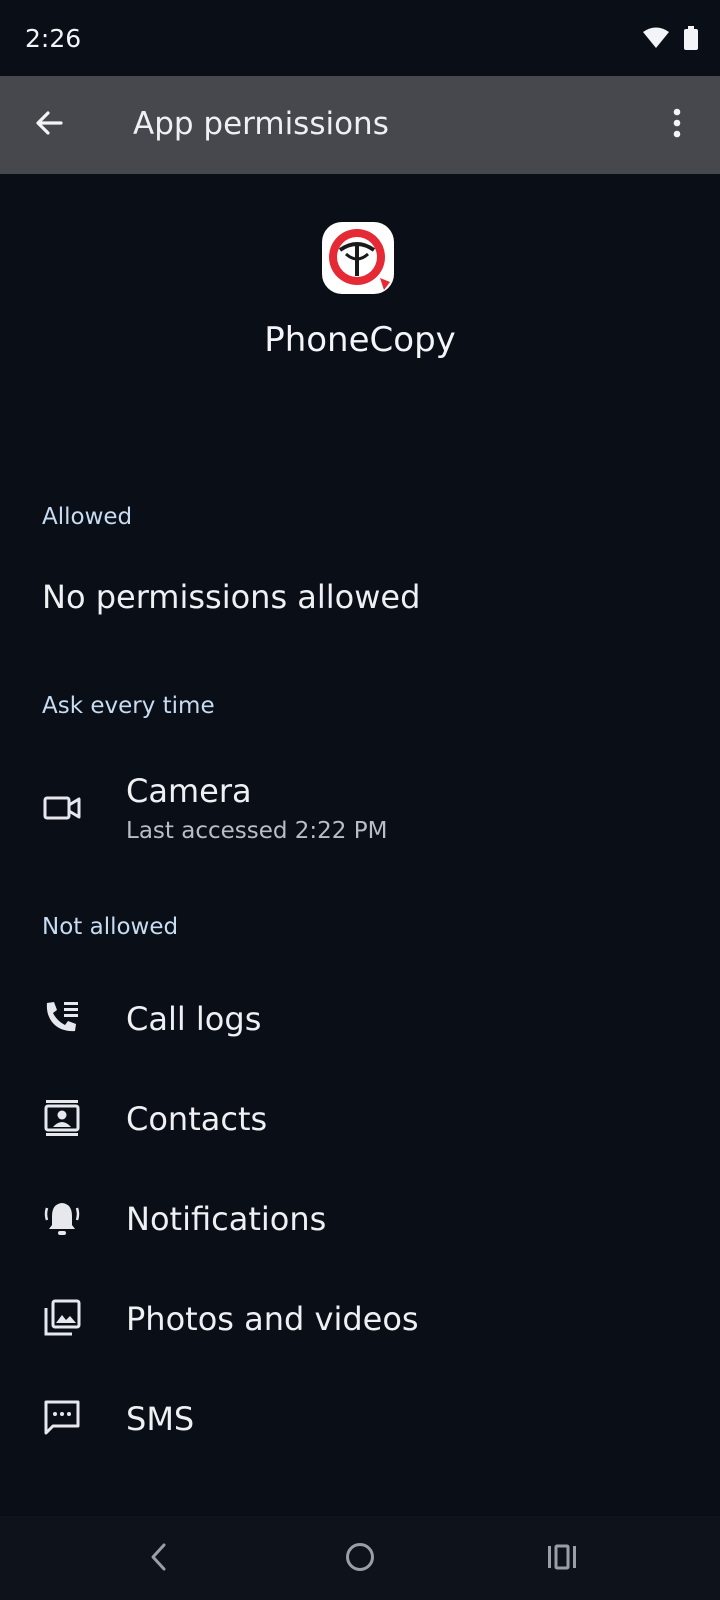 The image size is (720, 1600). What do you see at coordinates (197, 1119) in the screenshot?
I see `permission-label: Contacts` at bounding box center [197, 1119].